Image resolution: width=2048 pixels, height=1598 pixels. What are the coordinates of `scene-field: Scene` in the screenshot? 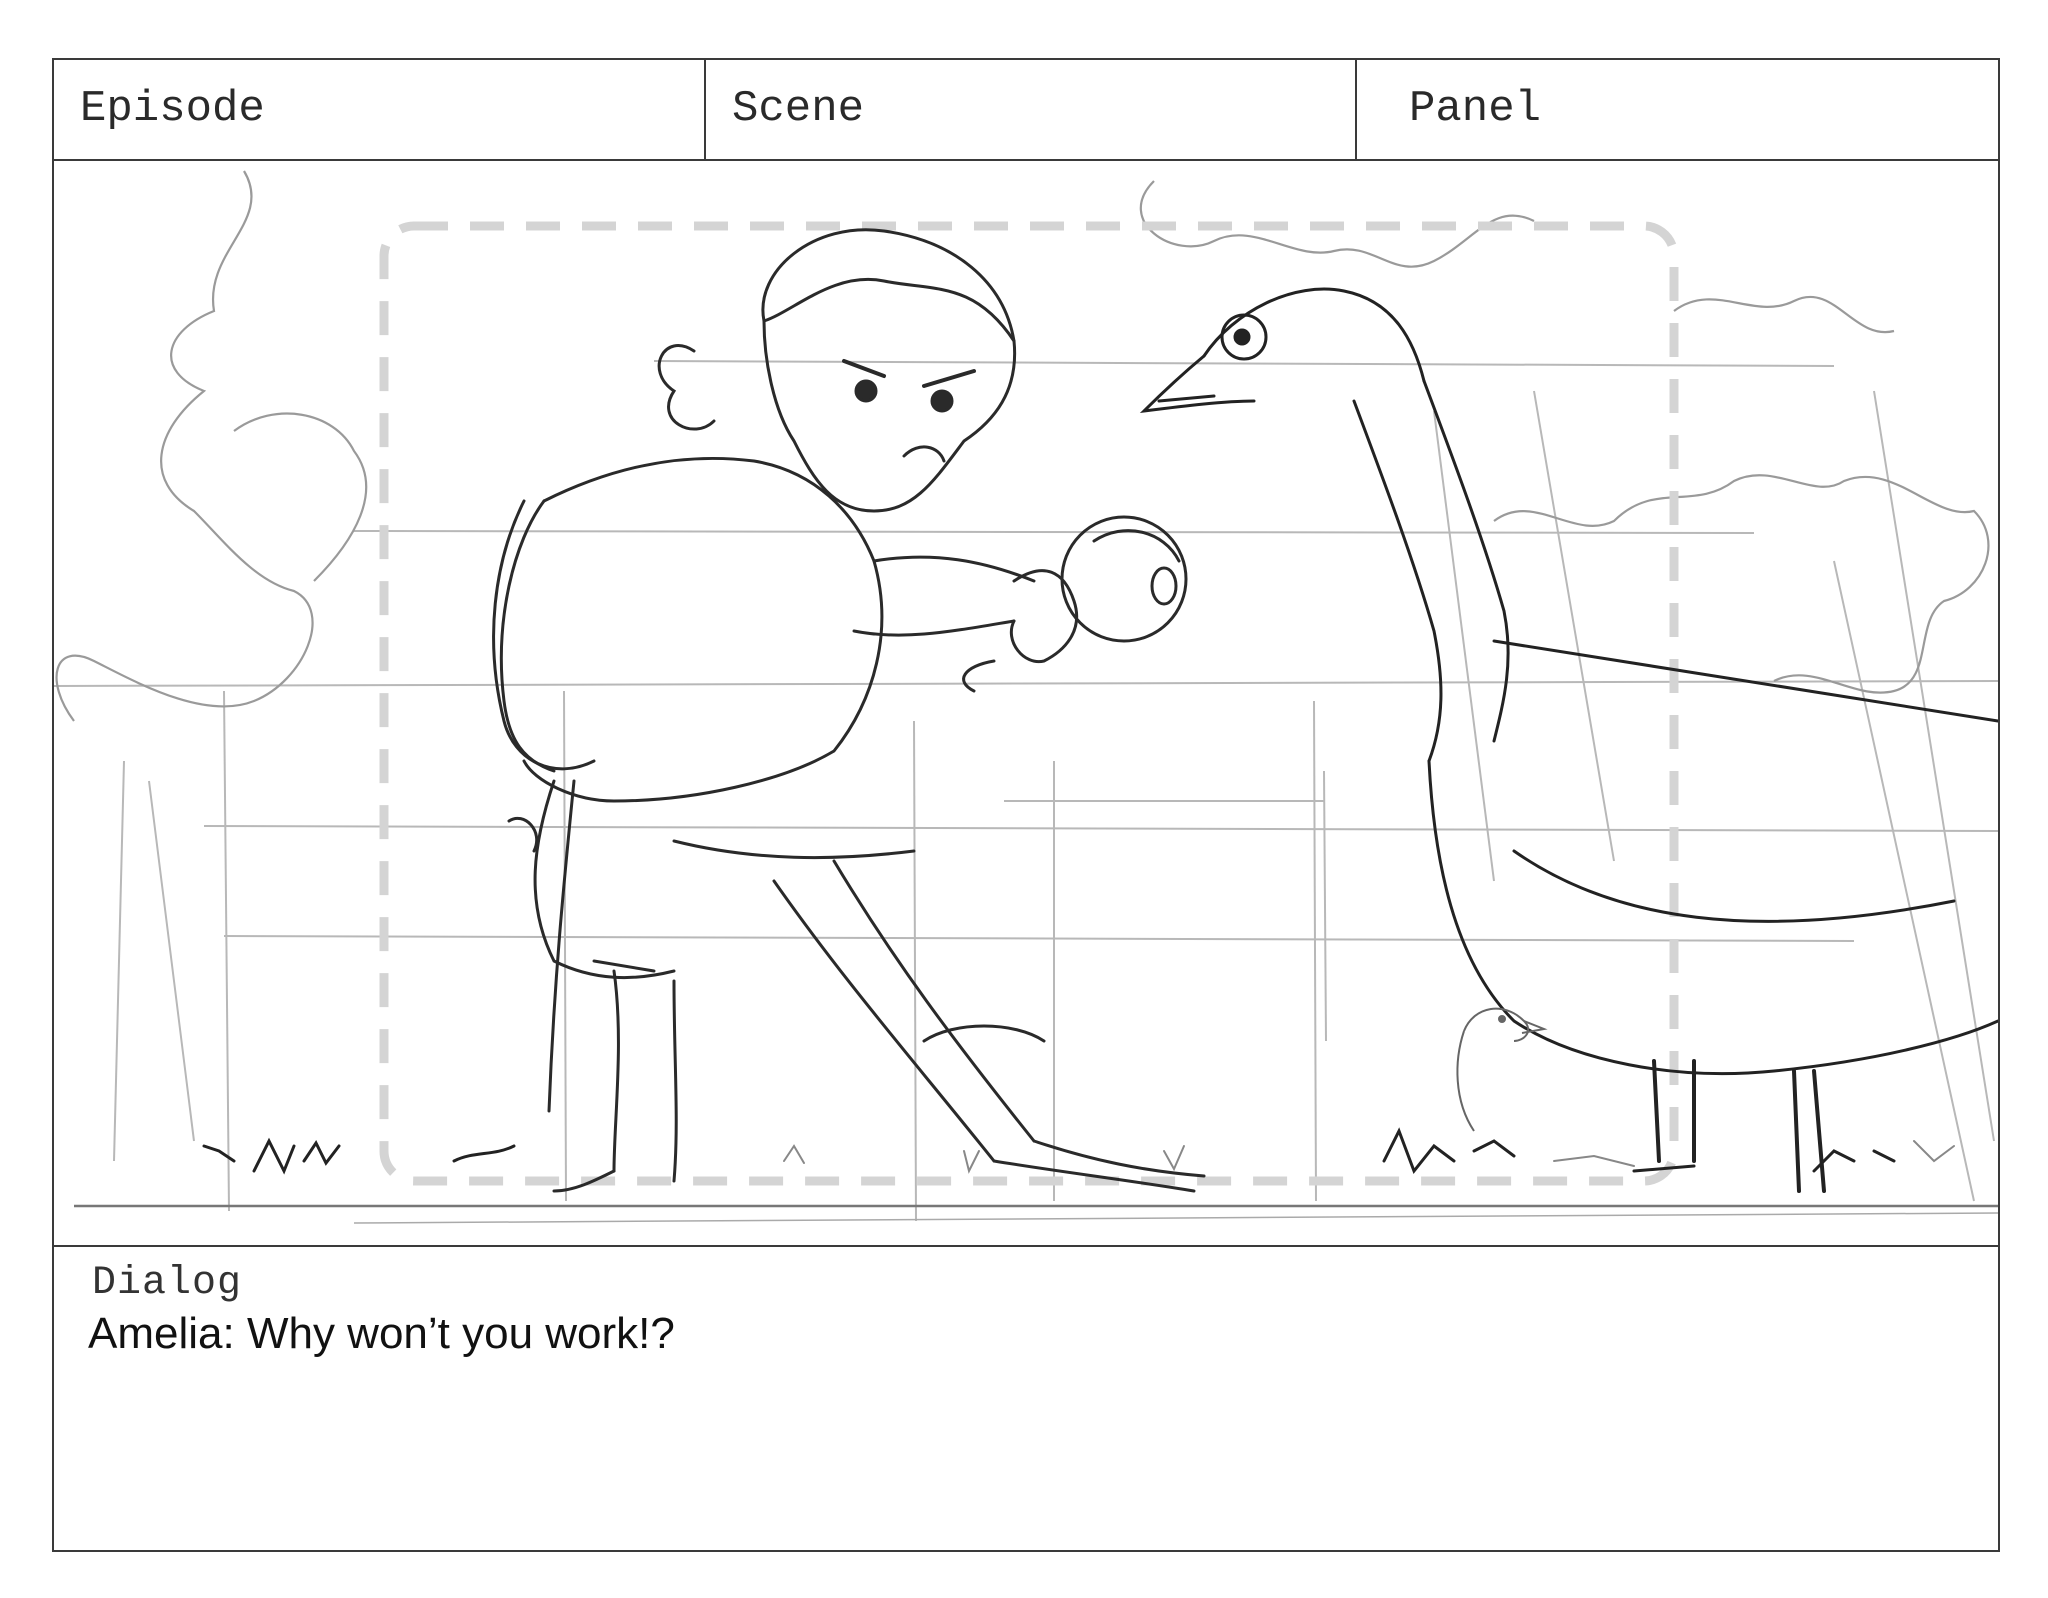 It's located at (1031, 109).